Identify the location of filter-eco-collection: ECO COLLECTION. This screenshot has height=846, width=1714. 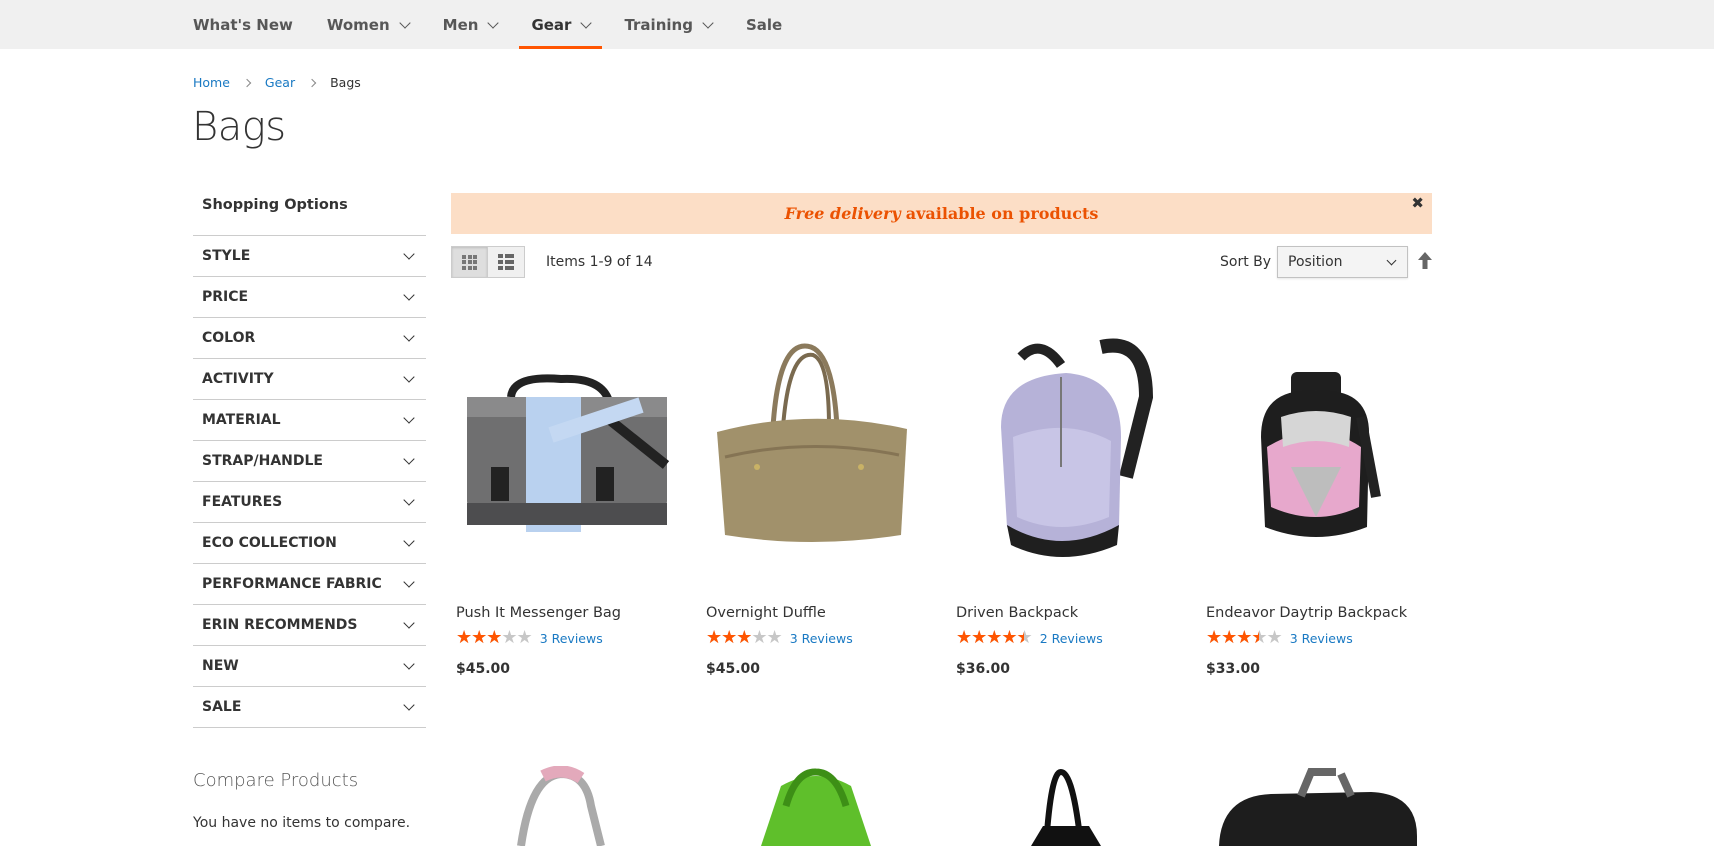
(309, 543).